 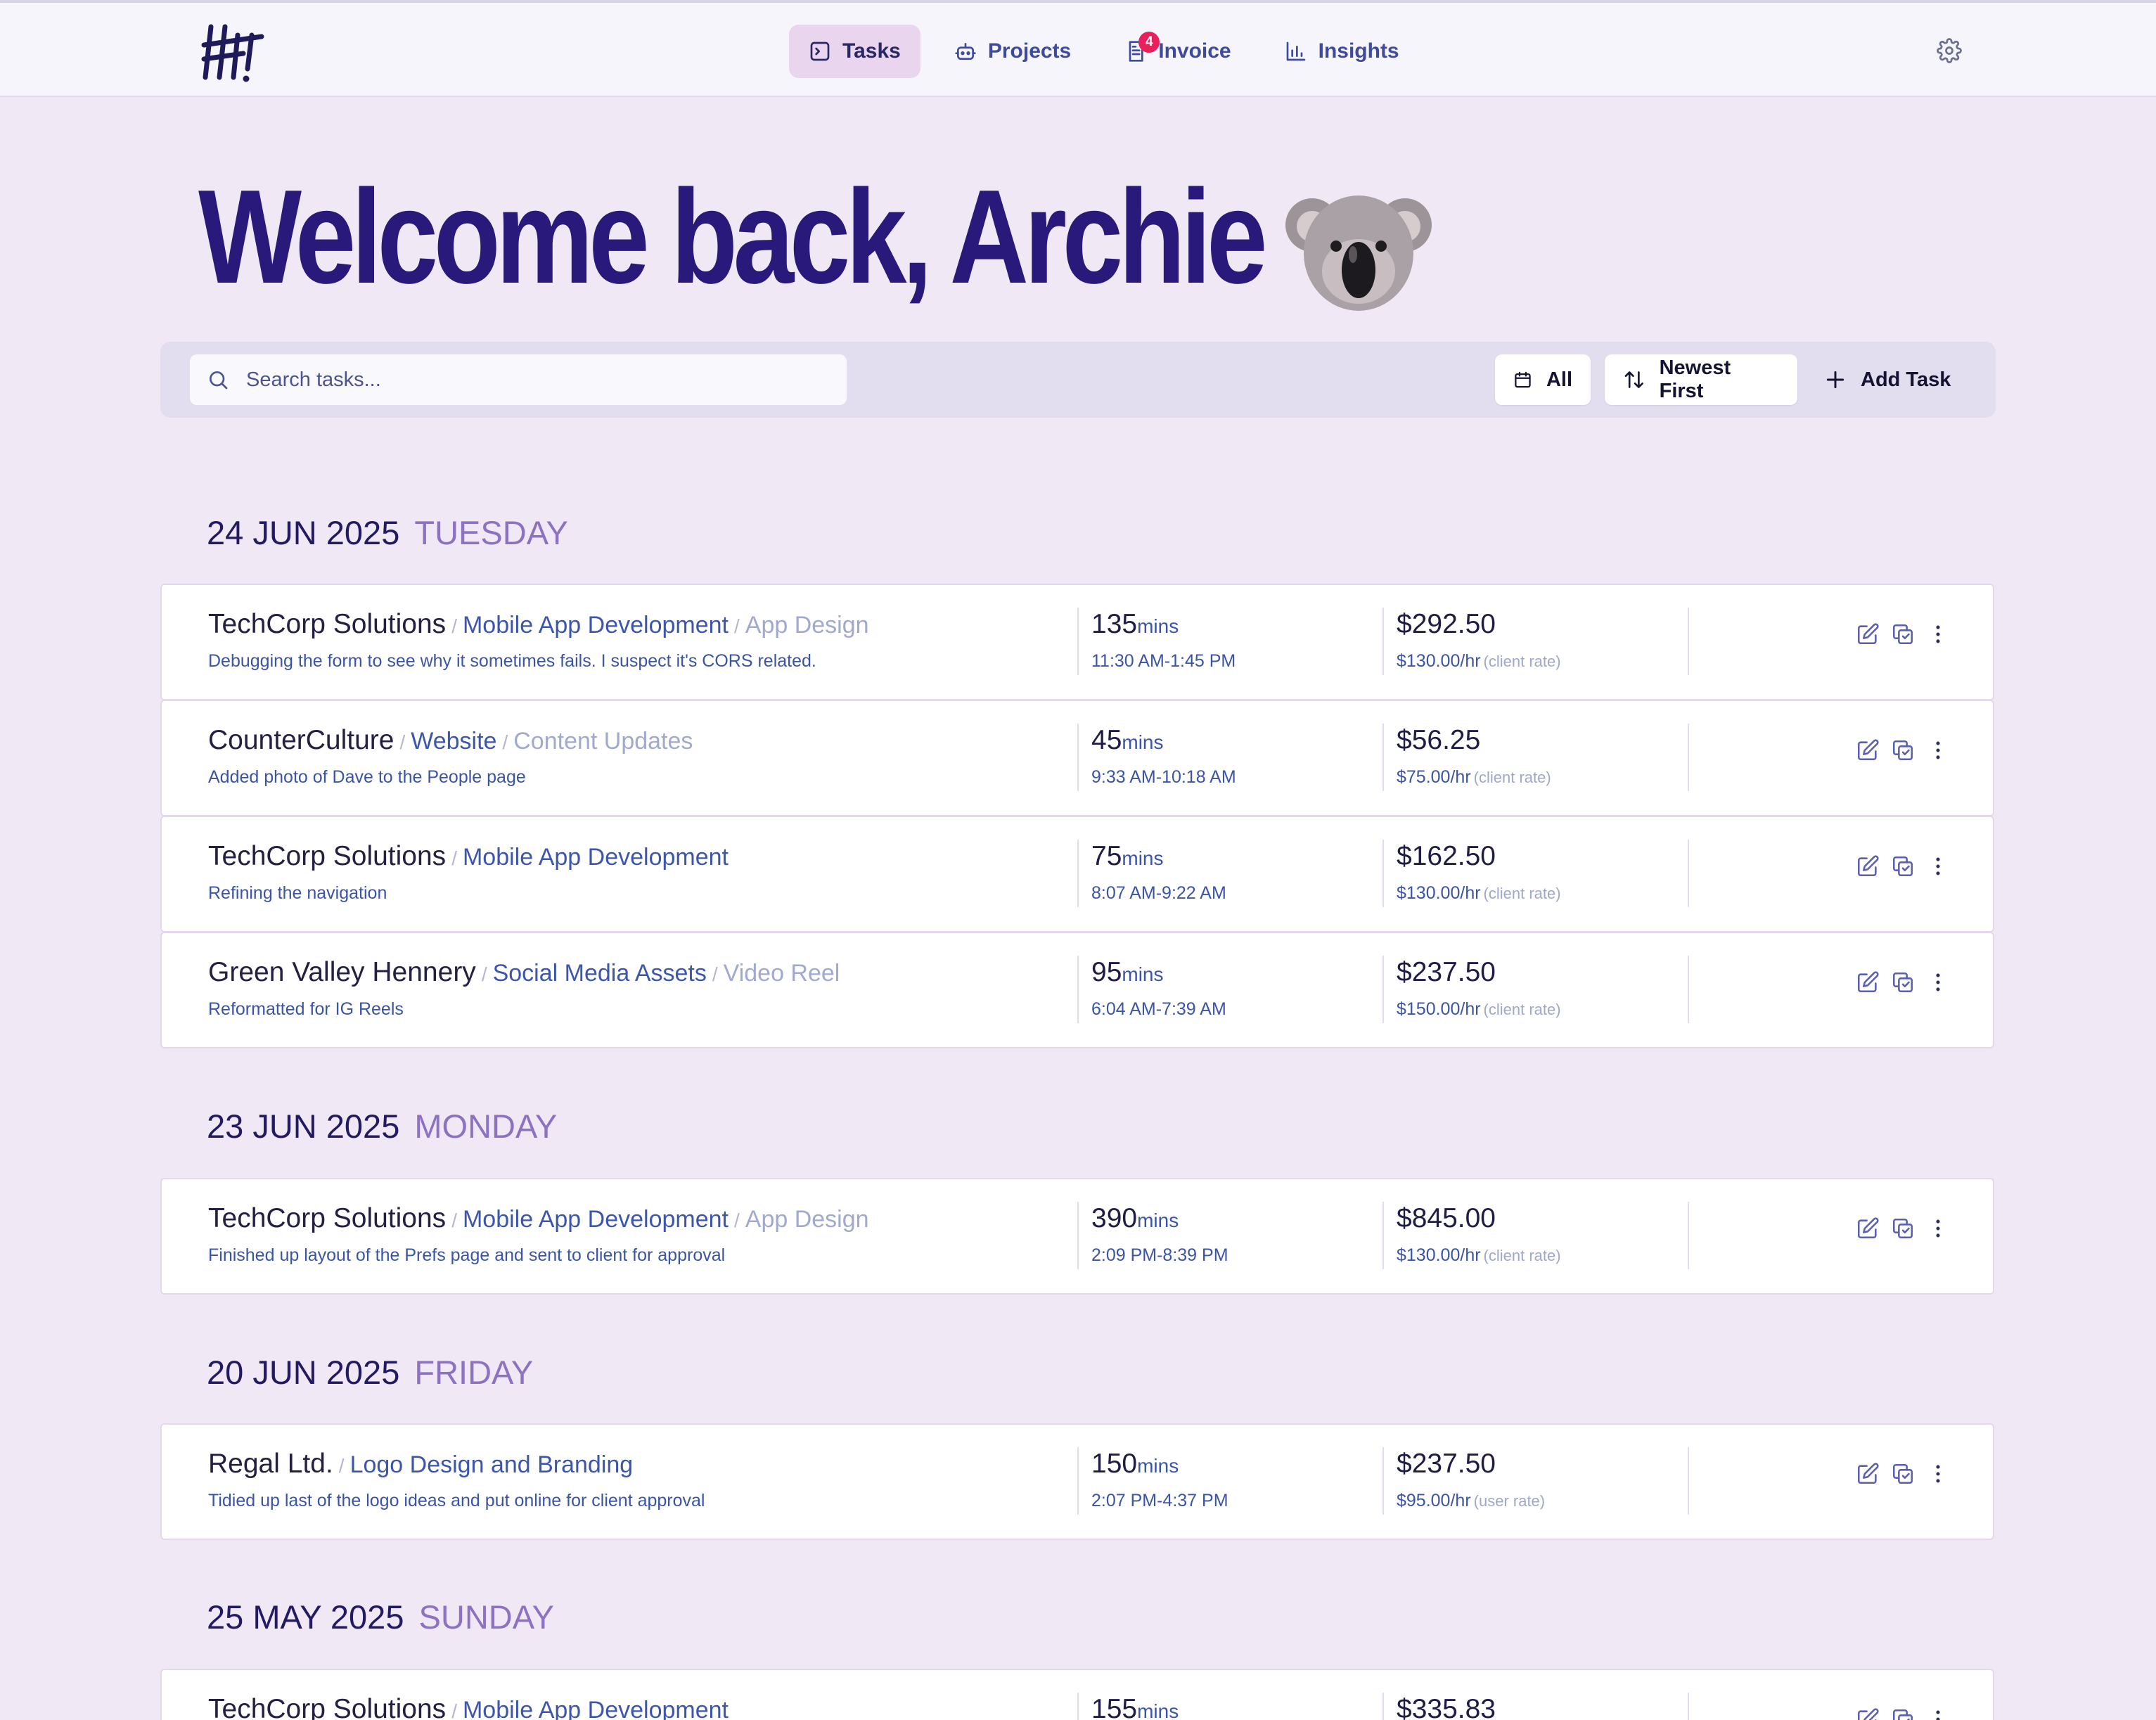 I want to click on nav-tab-invoice: 4 Invoice, so click(x=1177, y=52).